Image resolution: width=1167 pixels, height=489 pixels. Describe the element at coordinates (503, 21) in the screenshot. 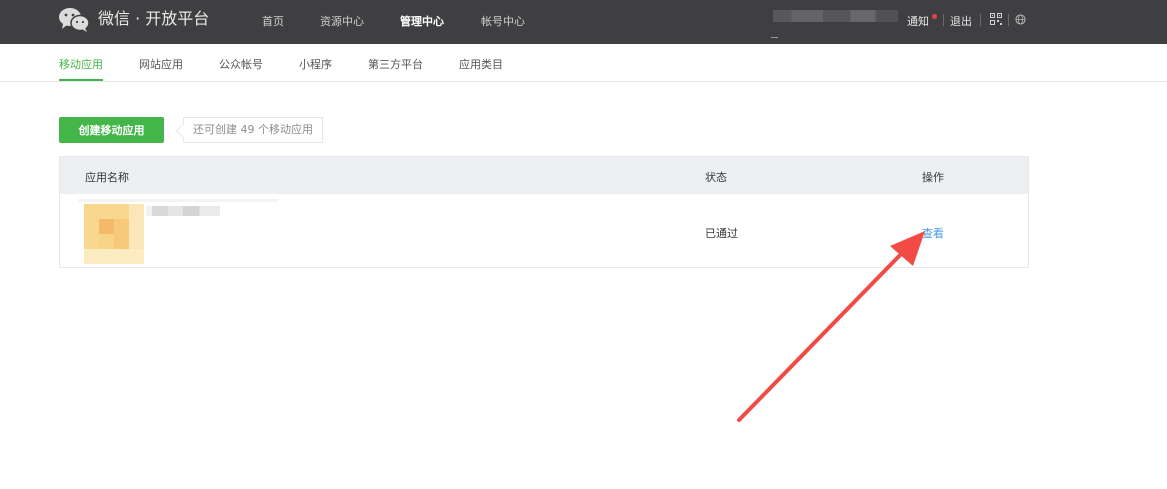

I see `nav-account: 帐号中心` at that location.